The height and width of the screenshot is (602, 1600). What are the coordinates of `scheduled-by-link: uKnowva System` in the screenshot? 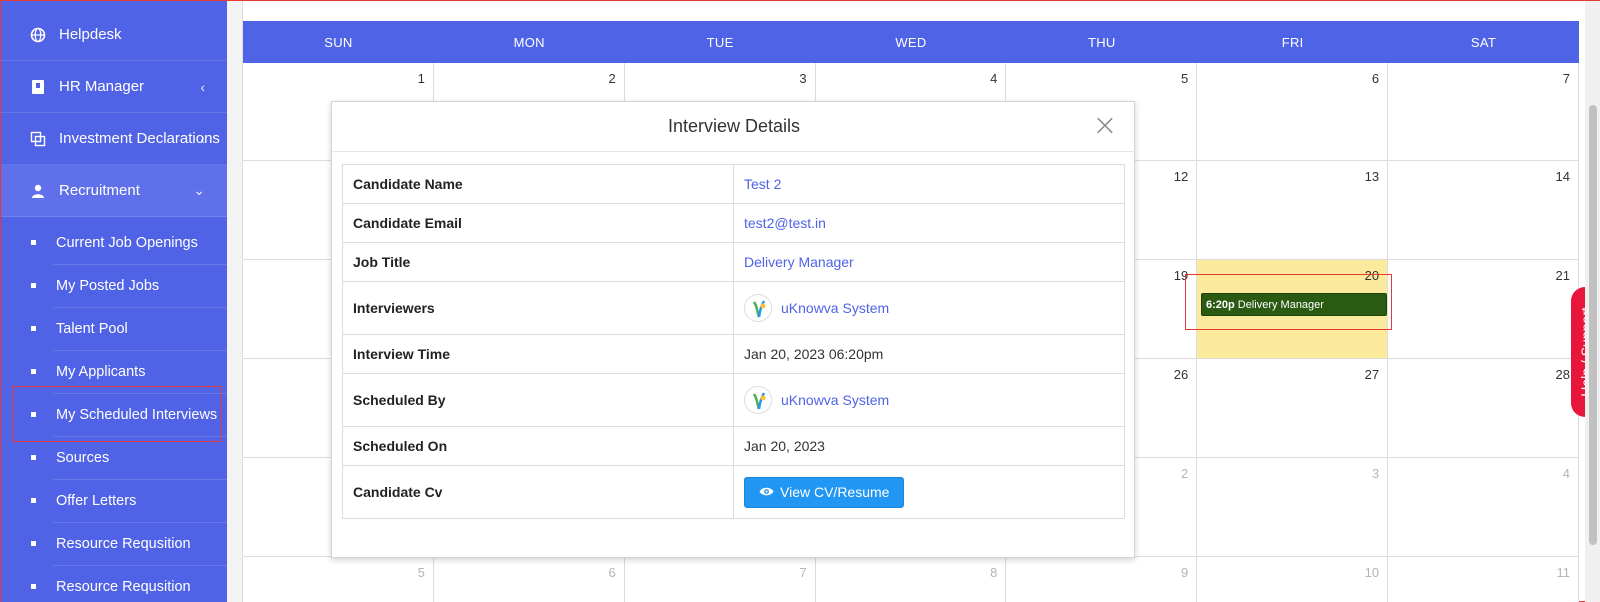 It's located at (835, 400).